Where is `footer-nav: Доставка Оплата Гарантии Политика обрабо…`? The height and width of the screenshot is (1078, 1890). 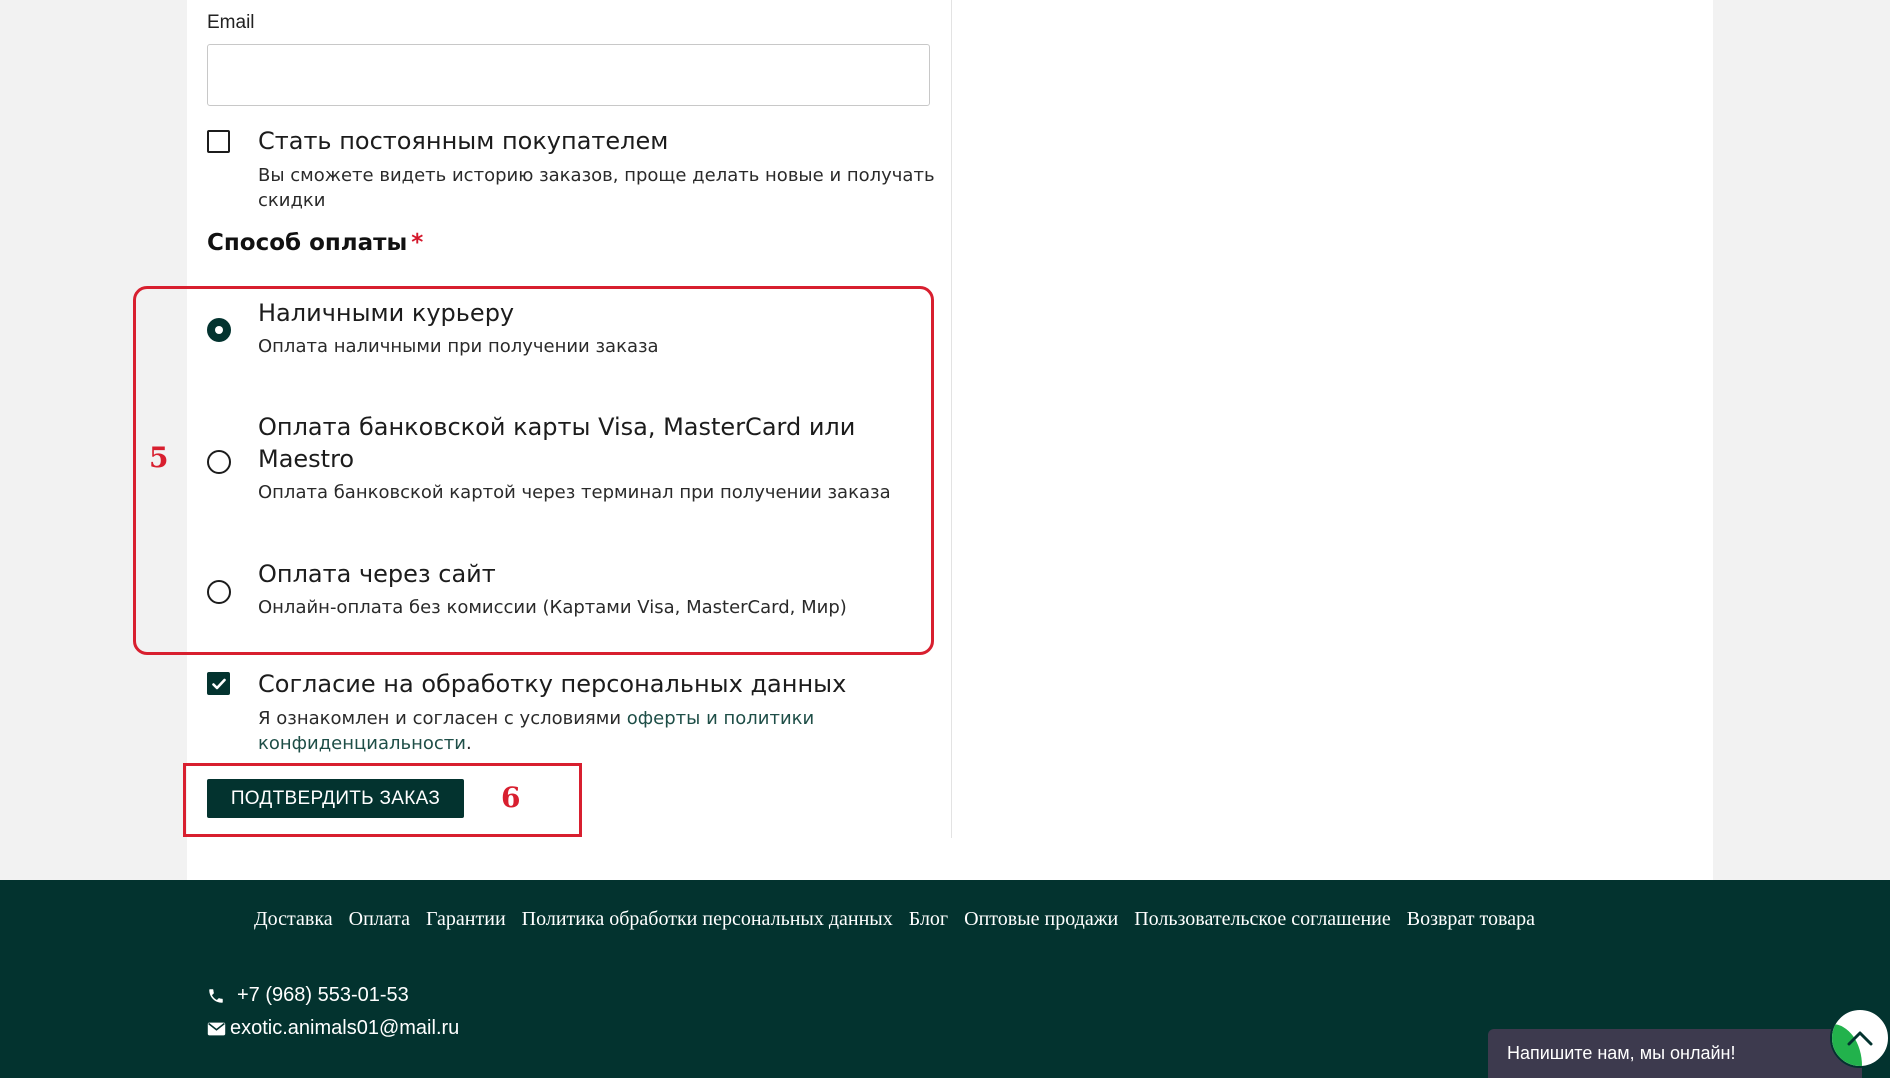
footer-nav: Доставка Оплата Гарантии Политика обрабо… is located at coordinates (894, 919).